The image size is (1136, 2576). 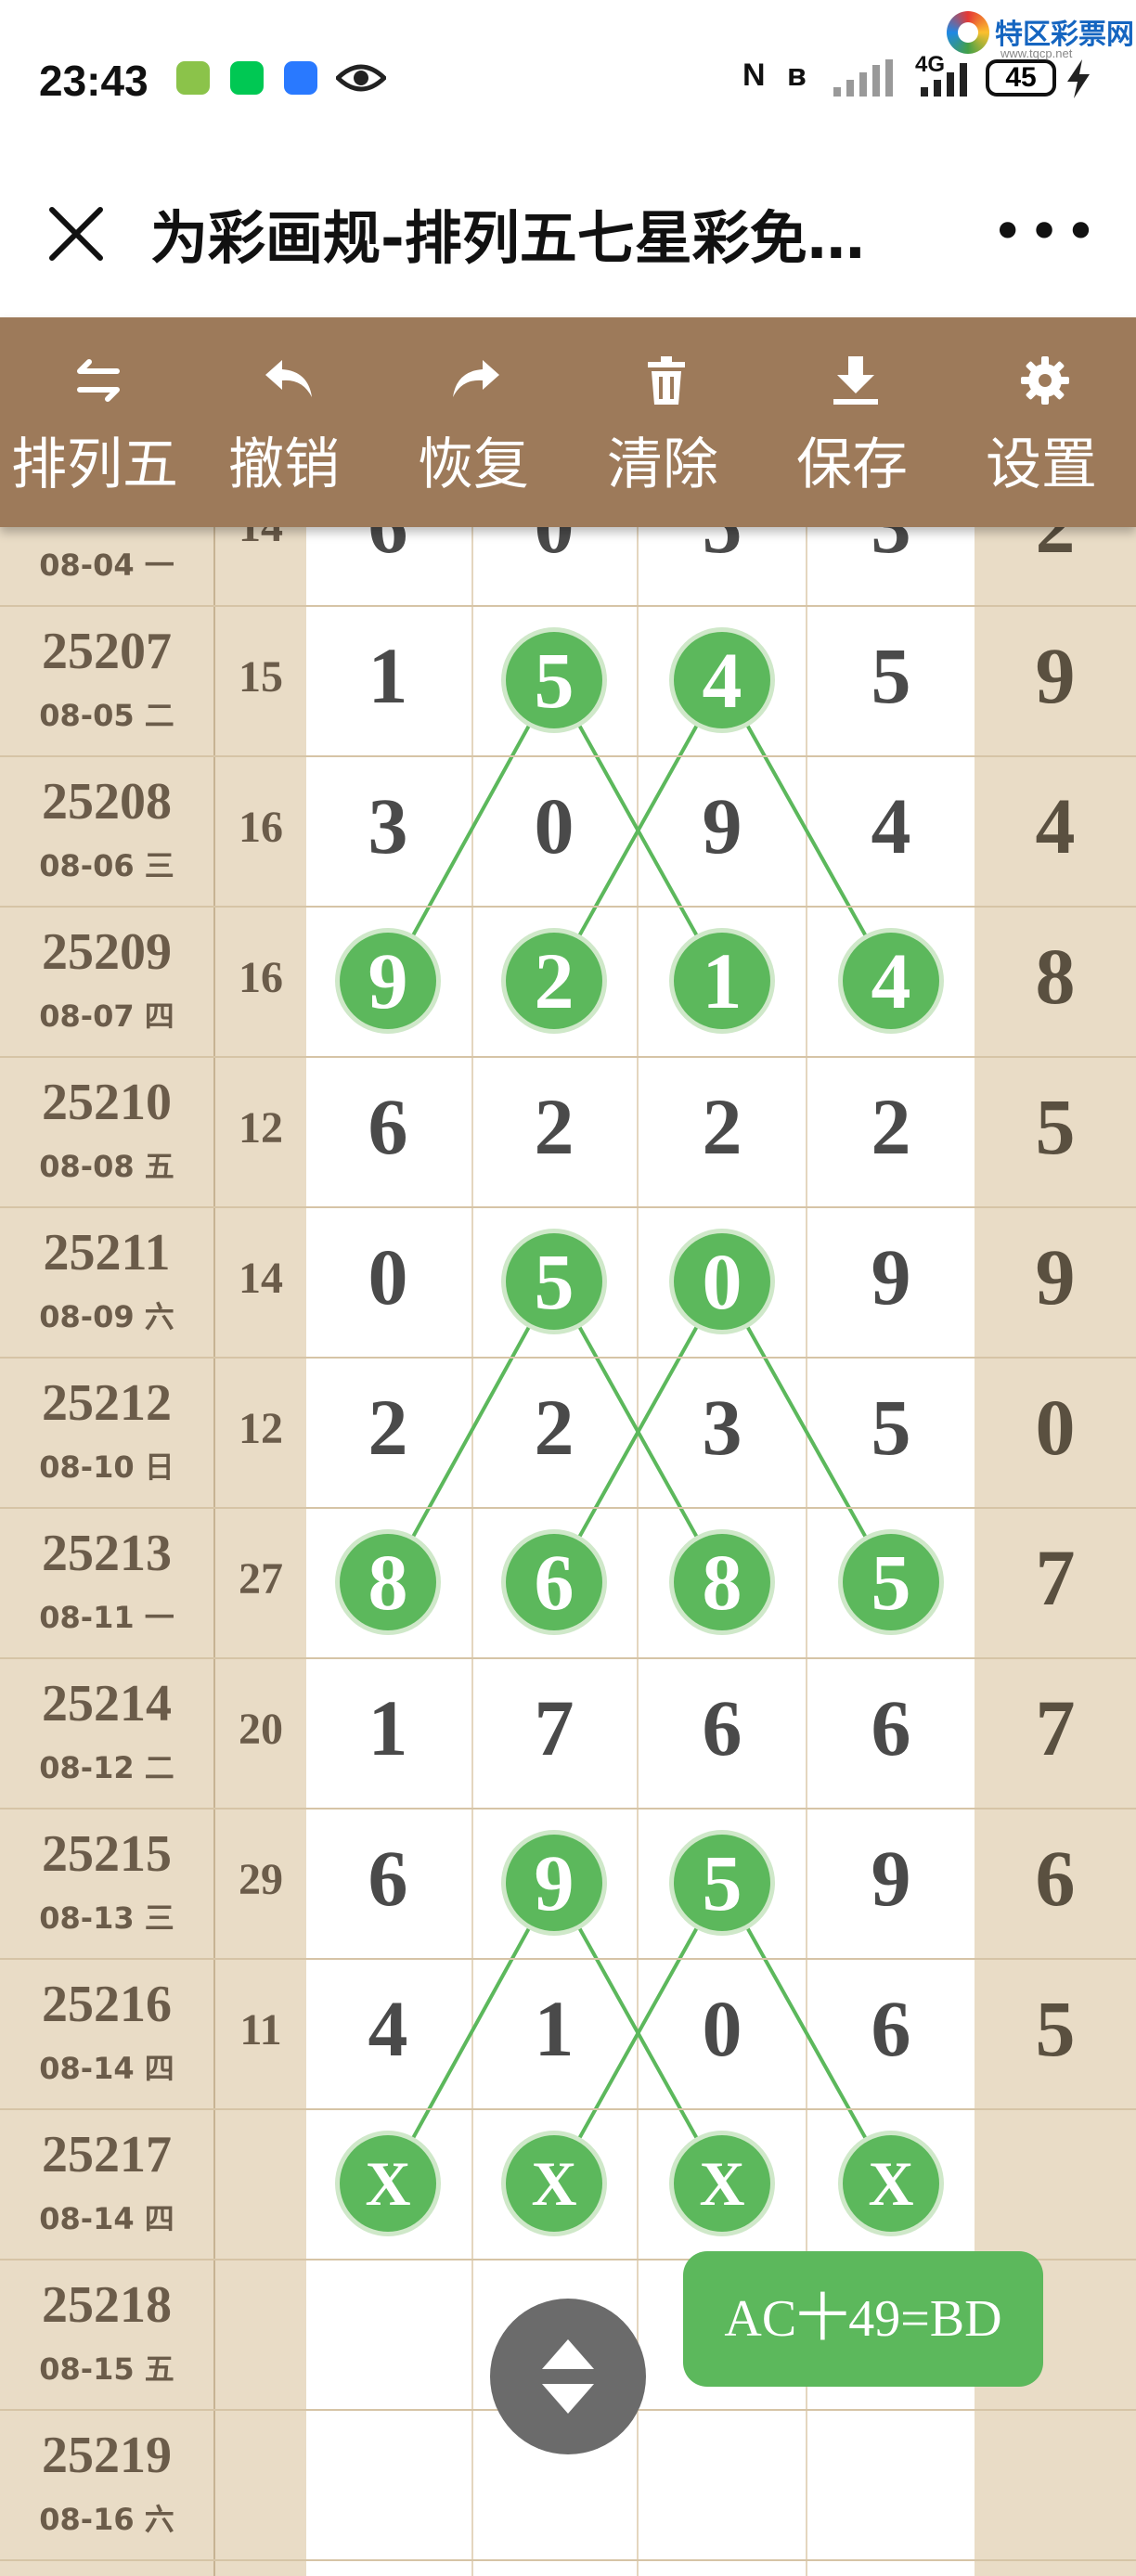 I want to click on watermark: 特区彩票网 www.tqcp.net, so click(x=1040, y=35).